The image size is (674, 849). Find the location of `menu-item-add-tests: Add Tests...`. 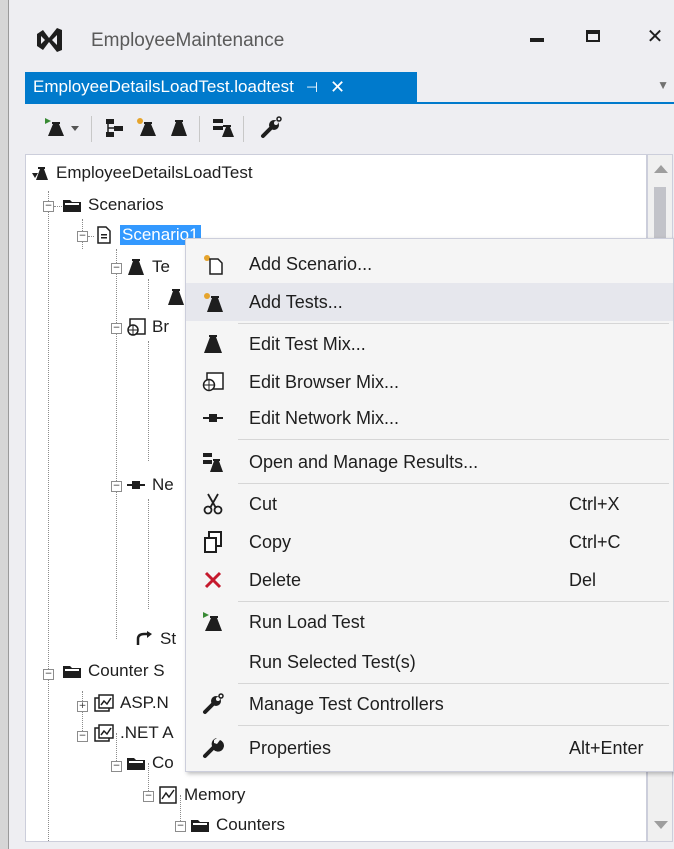

menu-item-add-tests: Add Tests... is located at coordinates (429, 302).